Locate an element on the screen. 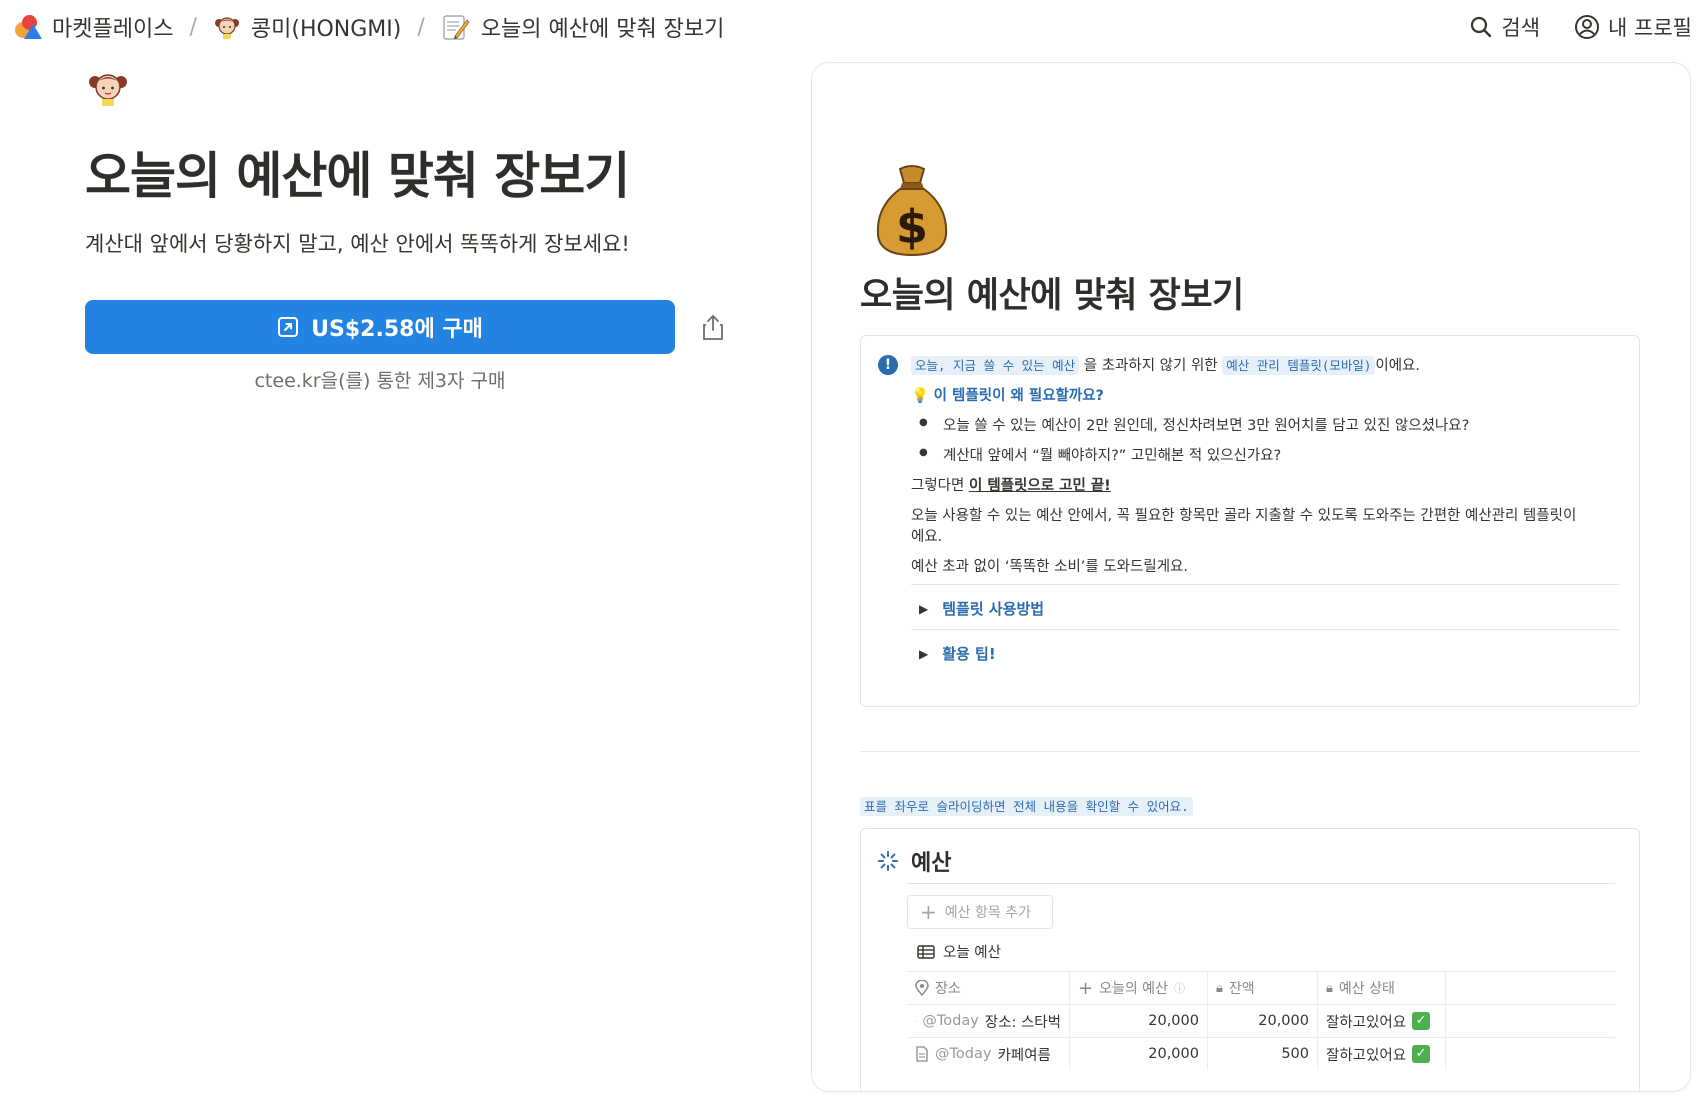 This screenshot has height=1108, width=1706. add-budget-item-label: 예산 항목 추가 is located at coordinates (987, 913).